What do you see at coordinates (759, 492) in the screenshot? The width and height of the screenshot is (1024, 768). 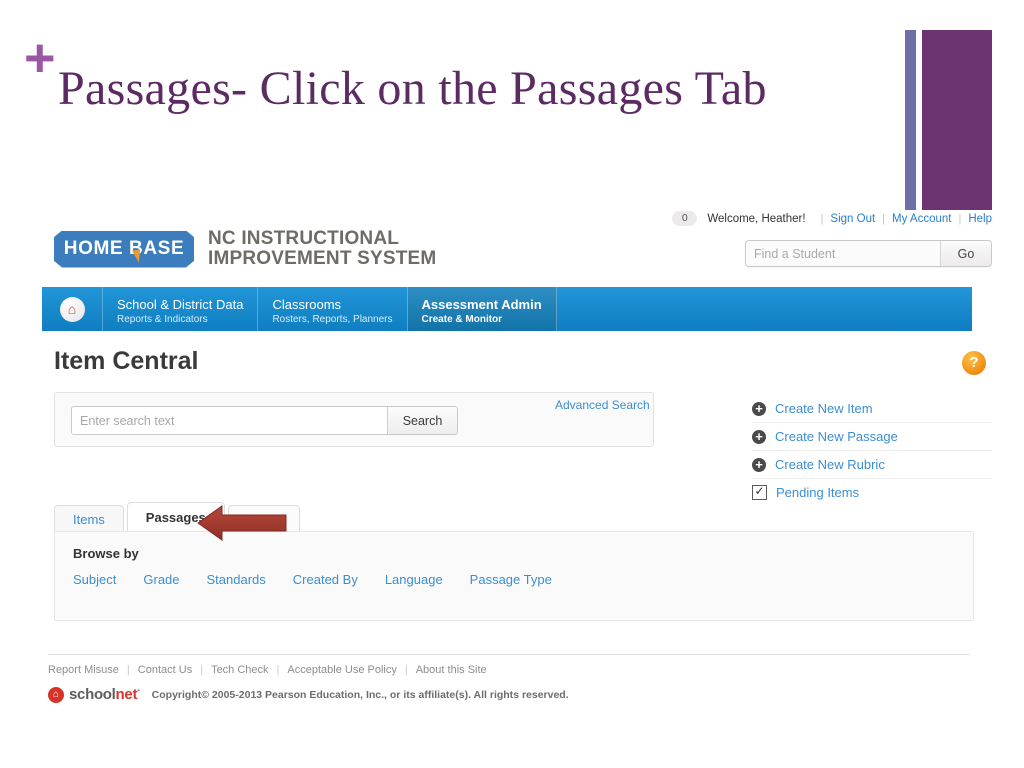 I see `checkbox-checked-icon: ✓` at bounding box center [759, 492].